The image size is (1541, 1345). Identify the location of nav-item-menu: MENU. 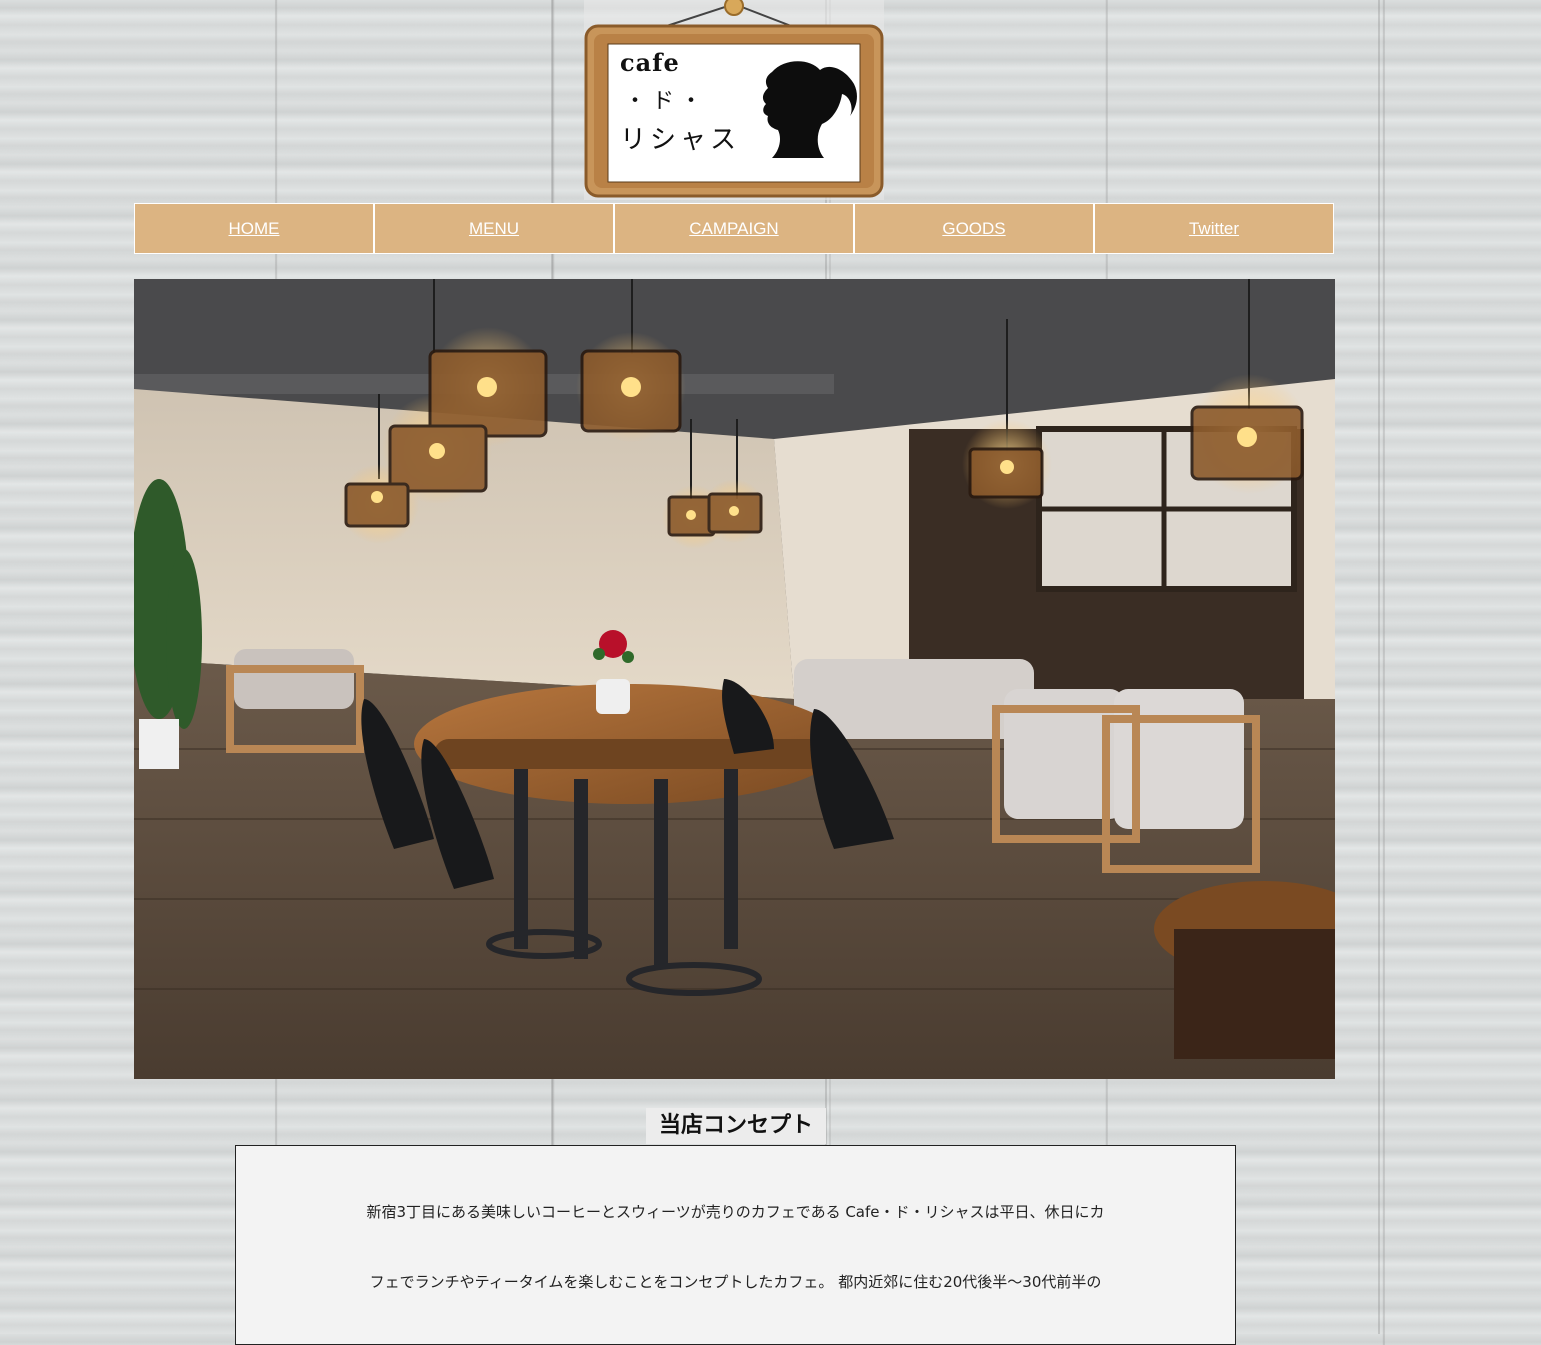
(494, 228).